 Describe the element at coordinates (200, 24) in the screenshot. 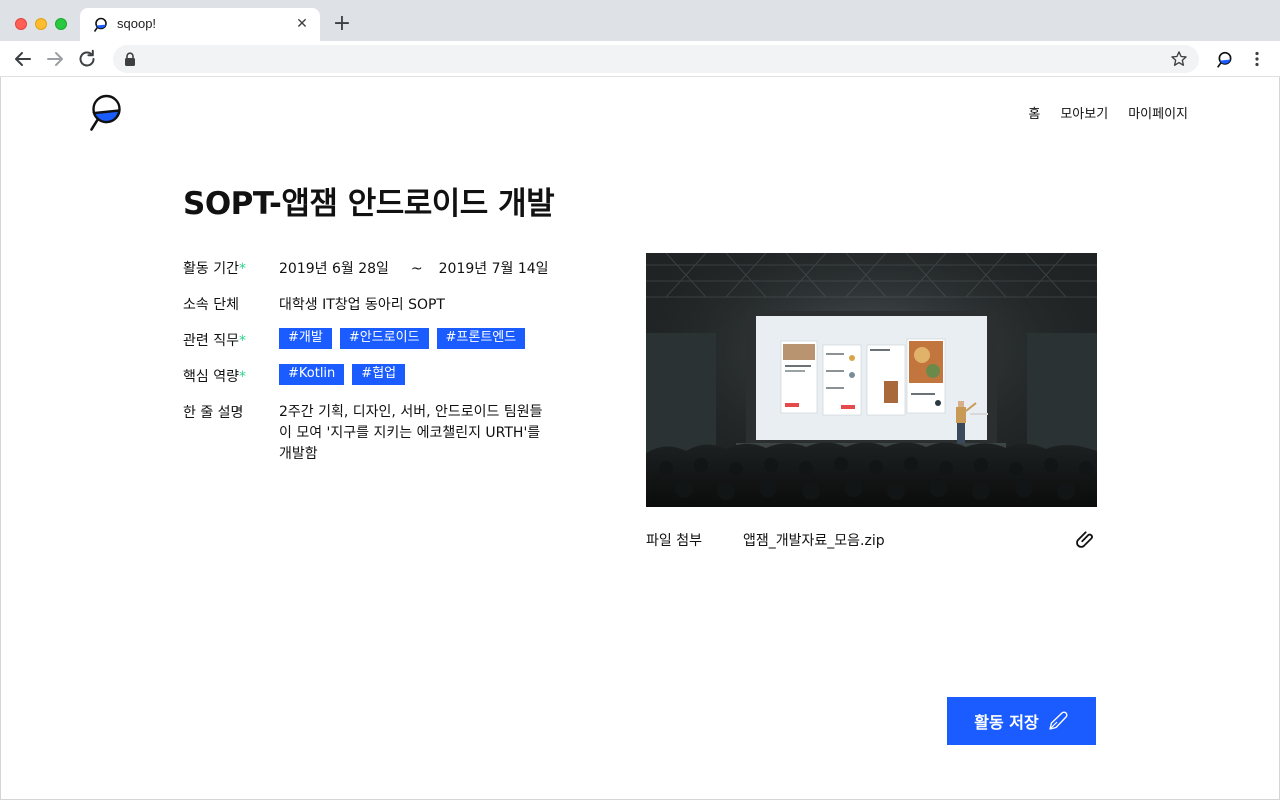

I see `browser-tab: sqoop! ✕` at that location.